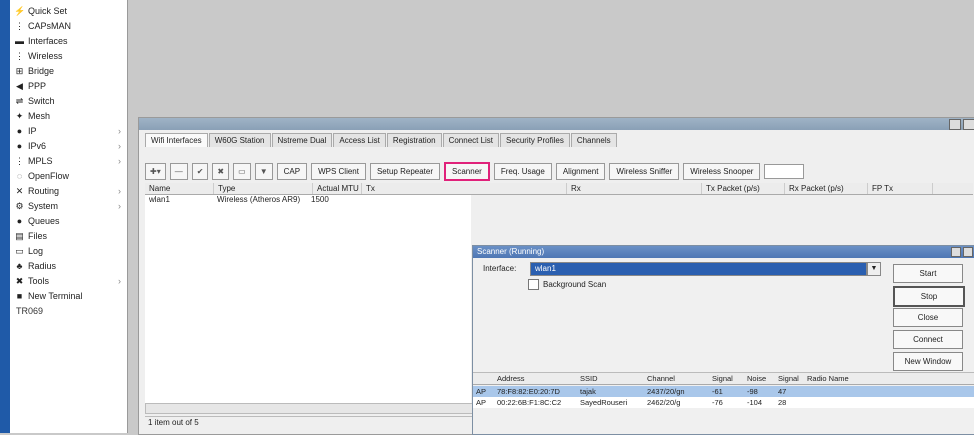 This screenshot has height=435, width=974. I want to click on column-header: Actual MTU, so click(337, 188).